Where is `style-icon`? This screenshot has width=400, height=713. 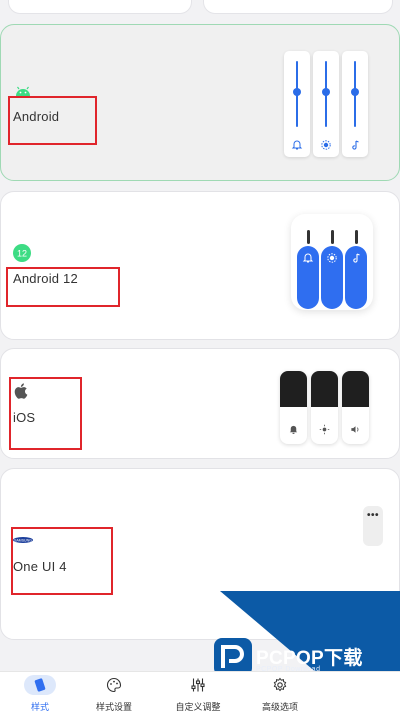
style-icon is located at coordinates (40, 685).